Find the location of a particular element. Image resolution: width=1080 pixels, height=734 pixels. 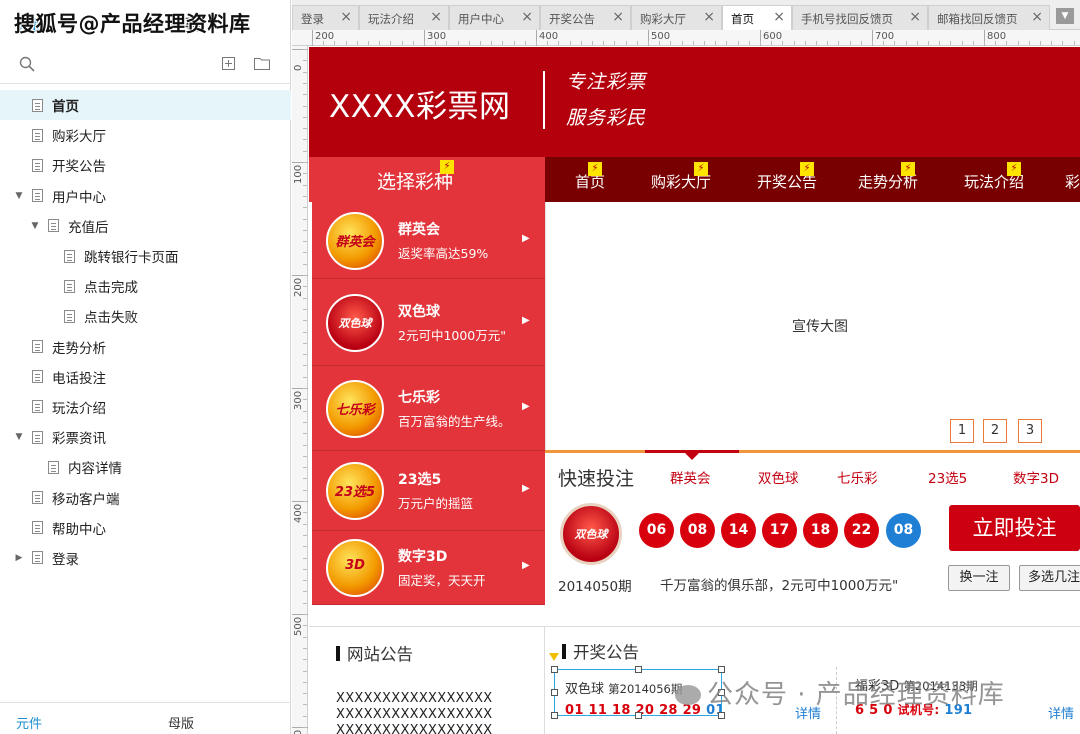

tab-widgets: 元件 is located at coordinates (29, 722).